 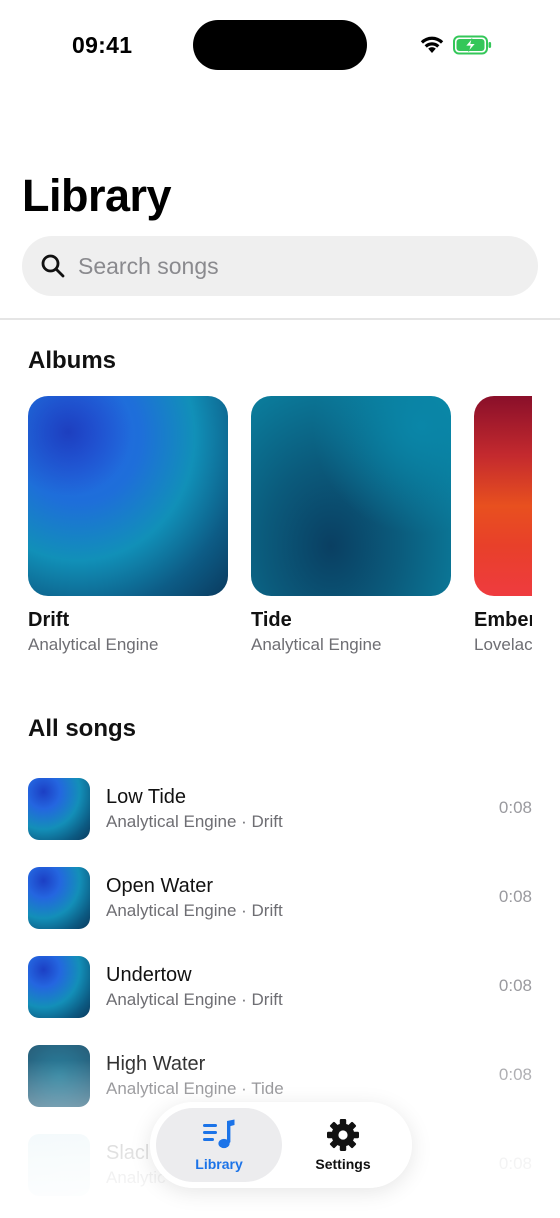 What do you see at coordinates (280, 987) in the screenshot?
I see `song-row: Undertow Analytical Engine · Drift 0:08` at bounding box center [280, 987].